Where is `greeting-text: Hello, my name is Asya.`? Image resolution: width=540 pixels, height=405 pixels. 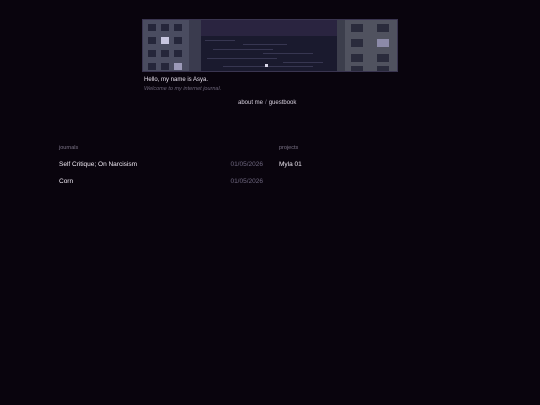 greeting-text: Hello, my name is Asya. is located at coordinates (176, 80).